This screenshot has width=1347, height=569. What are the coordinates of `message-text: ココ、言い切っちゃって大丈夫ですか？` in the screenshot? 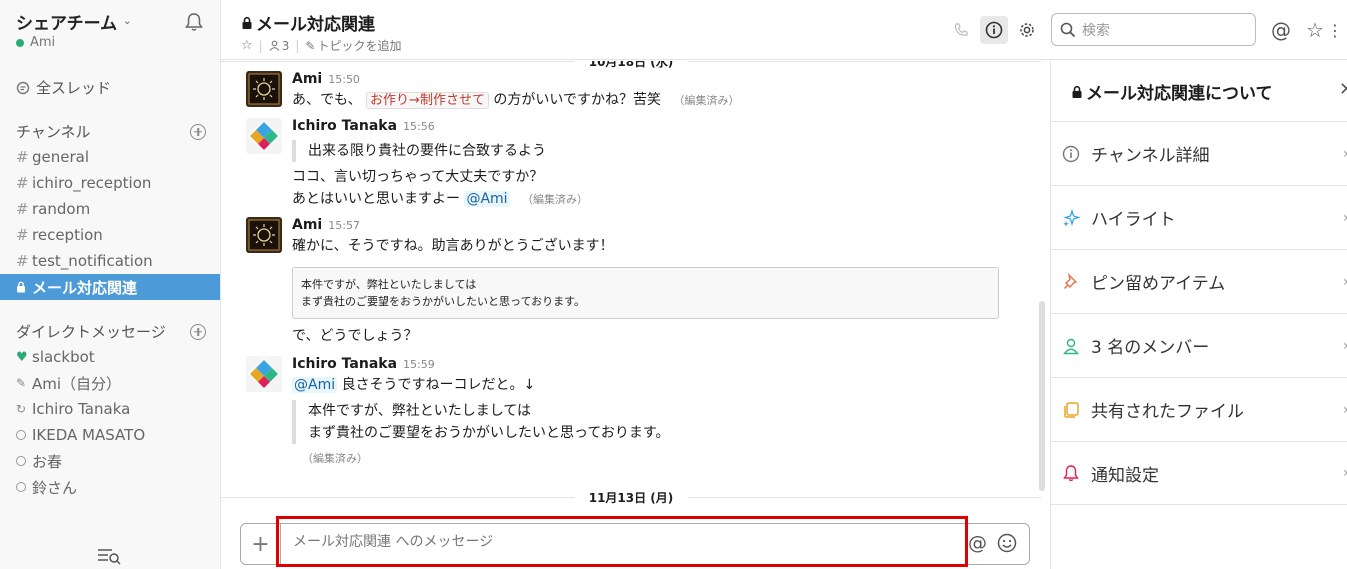 It's located at (418, 177).